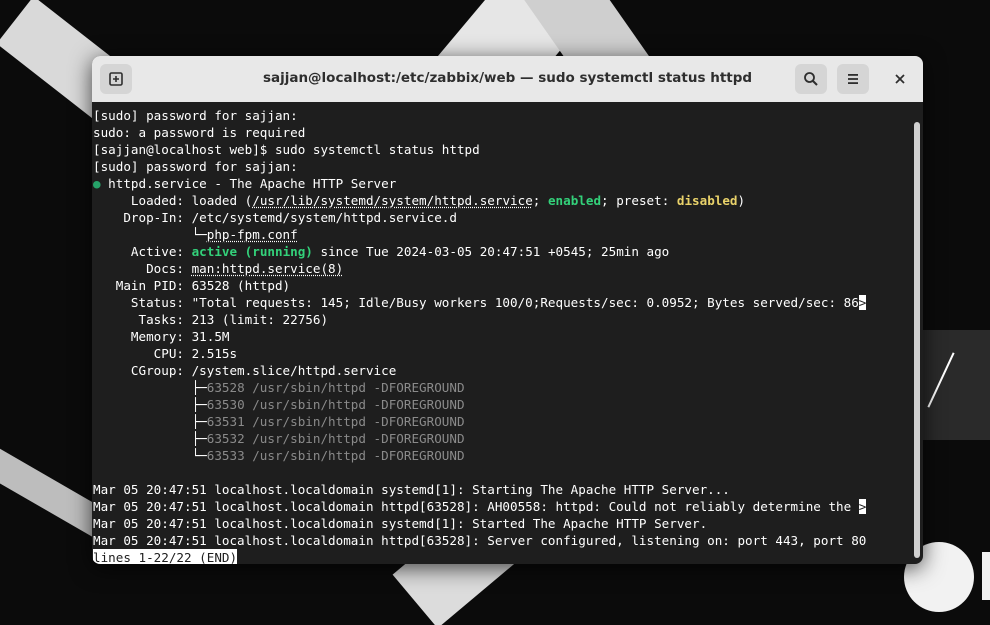 This screenshot has width=990, height=625. What do you see at coordinates (161, 336) in the screenshot?
I see `memory-line: Memory: 31.5M` at bounding box center [161, 336].